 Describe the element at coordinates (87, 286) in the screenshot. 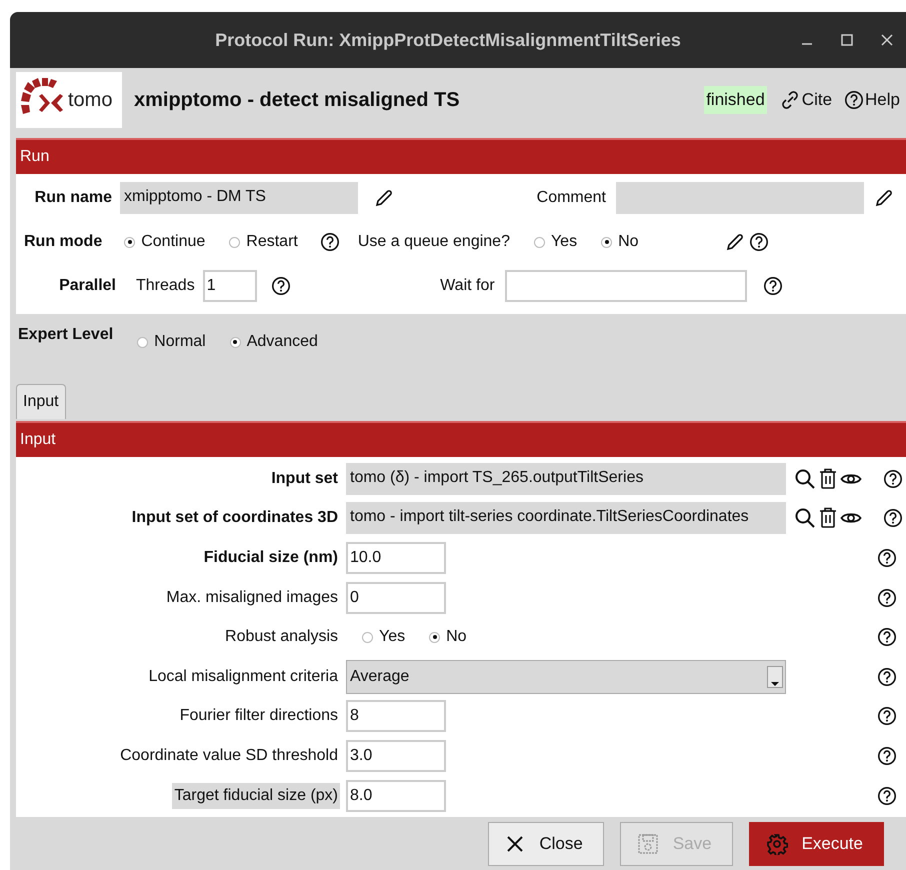

I see `field-label: Parallel` at that location.